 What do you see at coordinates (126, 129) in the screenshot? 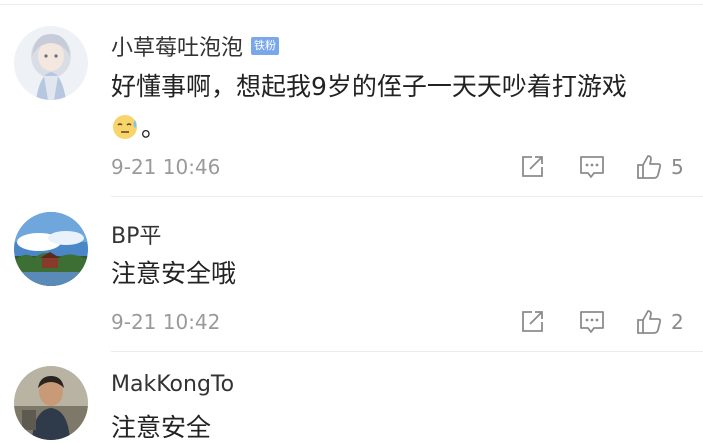
I see `sweat-face-emoji` at bounding box center [126, 129].